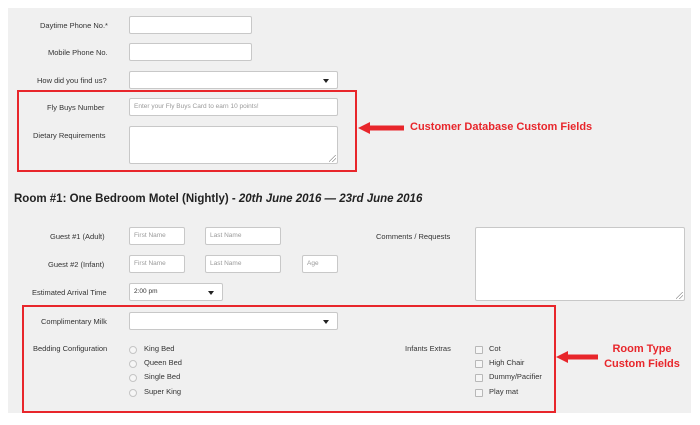 The width and height of the screenshot is (700, 425). I want to click on bedding-option-label: Super King, so click(163, 391).